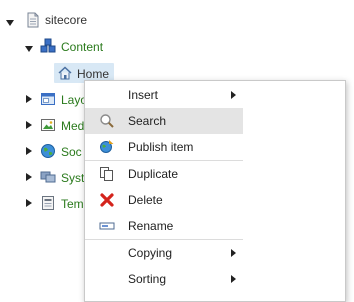 The width and height of the screenshot is (354, 302). What do you see at coordinates (107, 226) in the screenshot?
I see `rename-field-icon` at bounding box center [107, 226].